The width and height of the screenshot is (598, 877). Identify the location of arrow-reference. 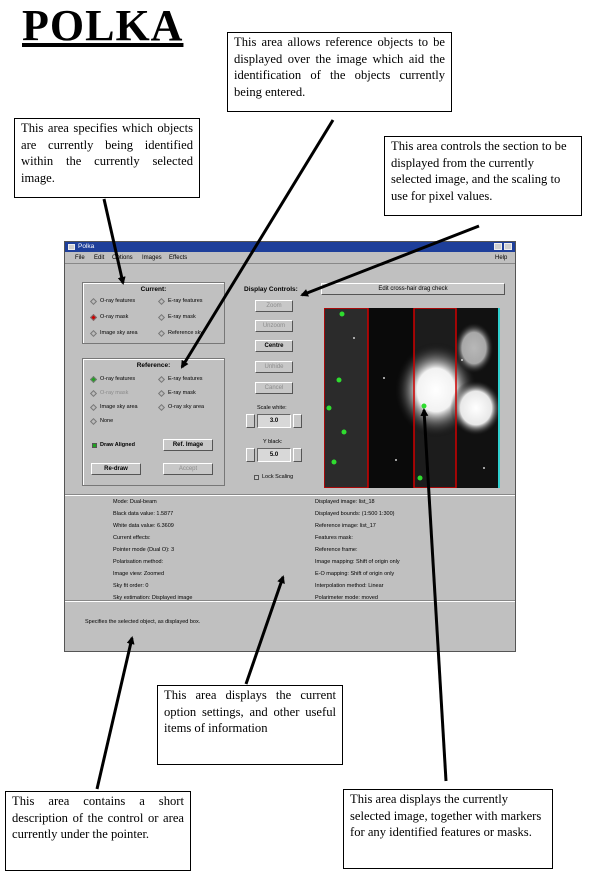
(257, 244).